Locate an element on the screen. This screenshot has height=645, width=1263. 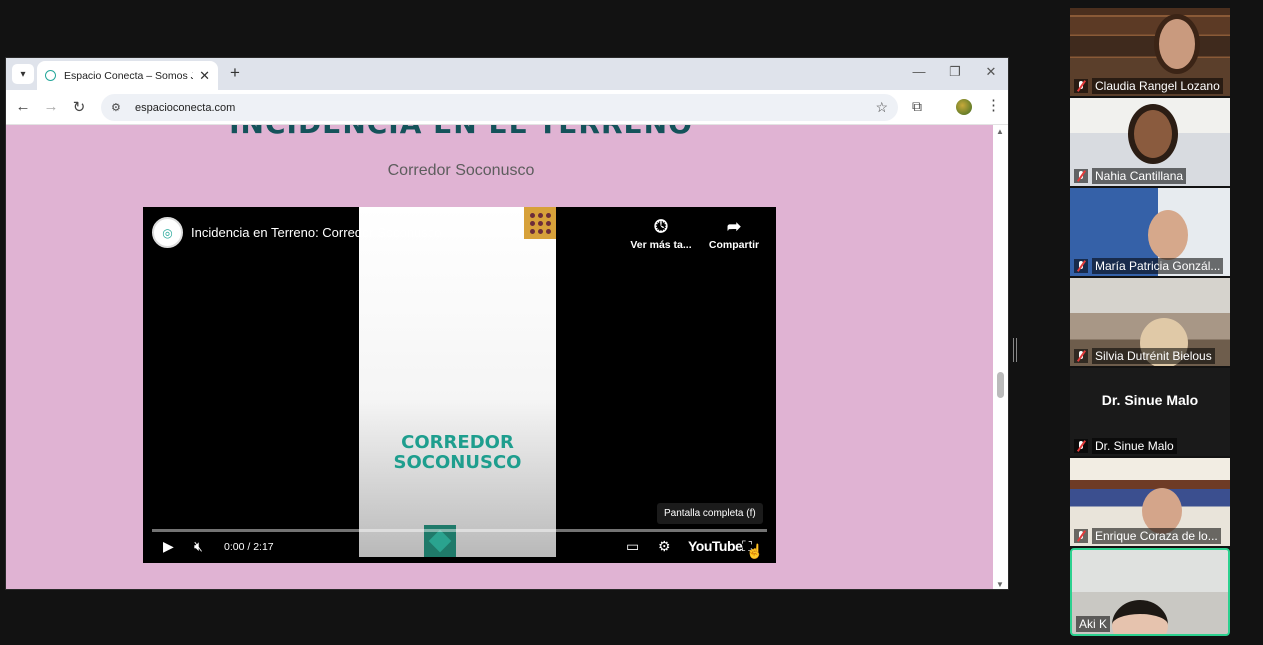
page-subheading: Corredor Soconusco is located at coordinates (461, 170).